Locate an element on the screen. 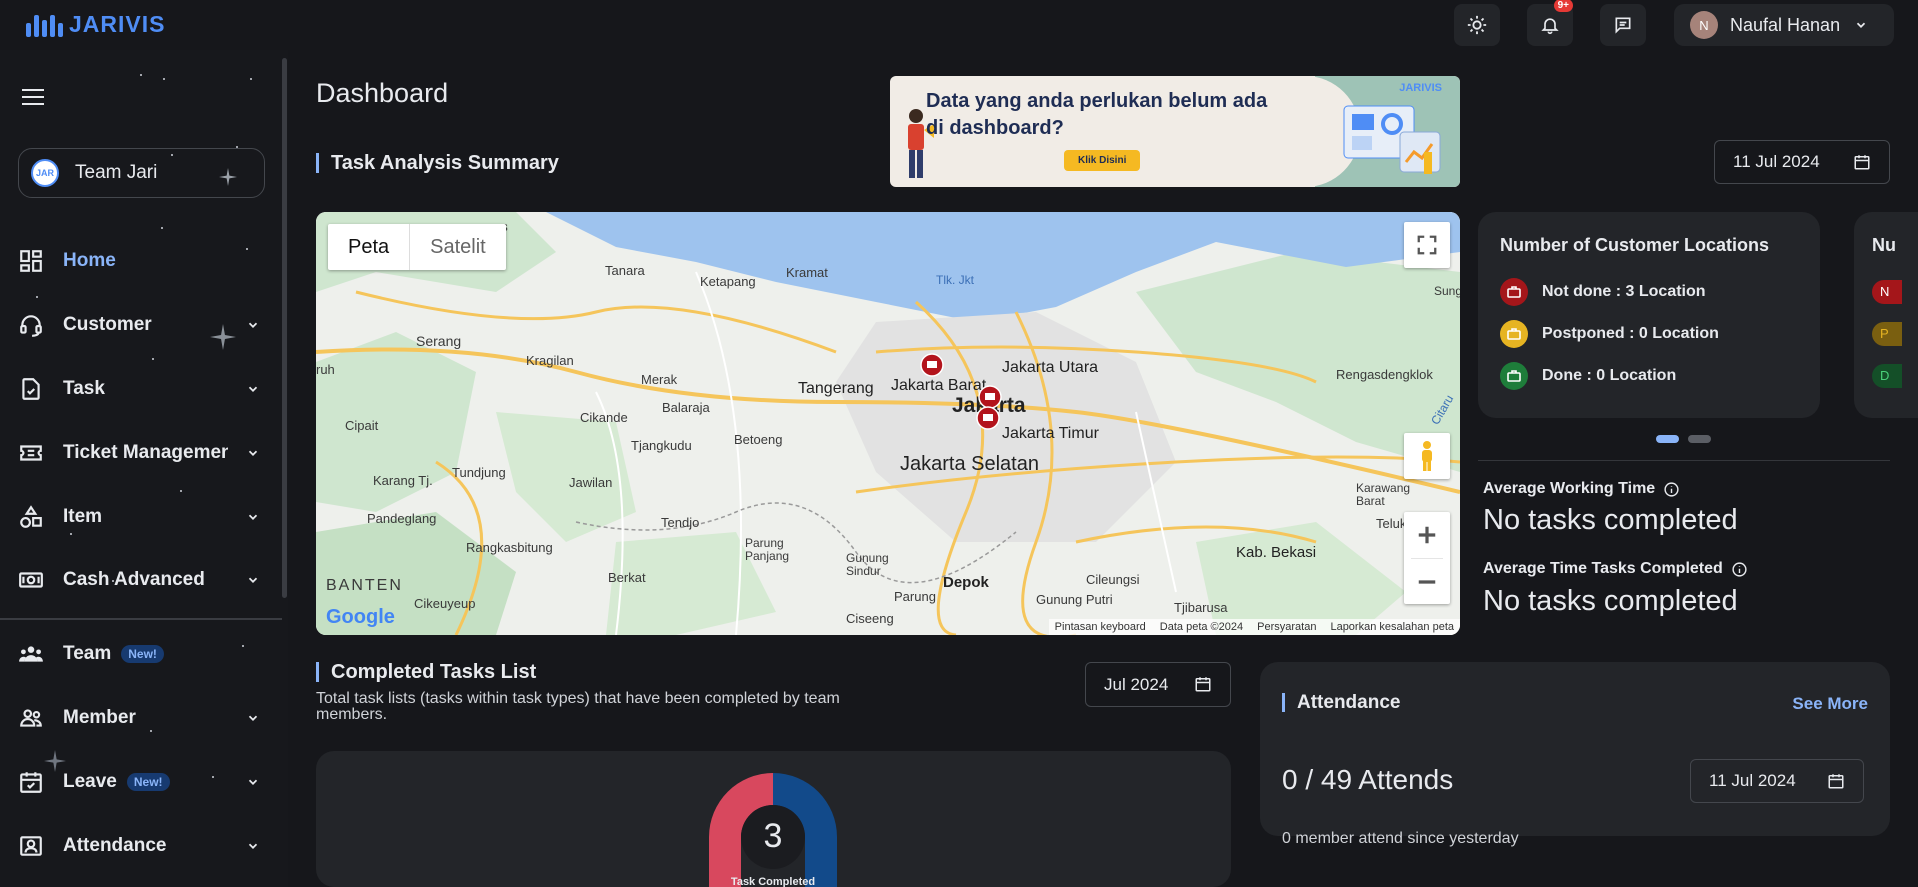 Image resolution: width=1918 pixels, height=887 pixels. sidebar-item-leave: Leave New! is located at coordinates (141, 782).